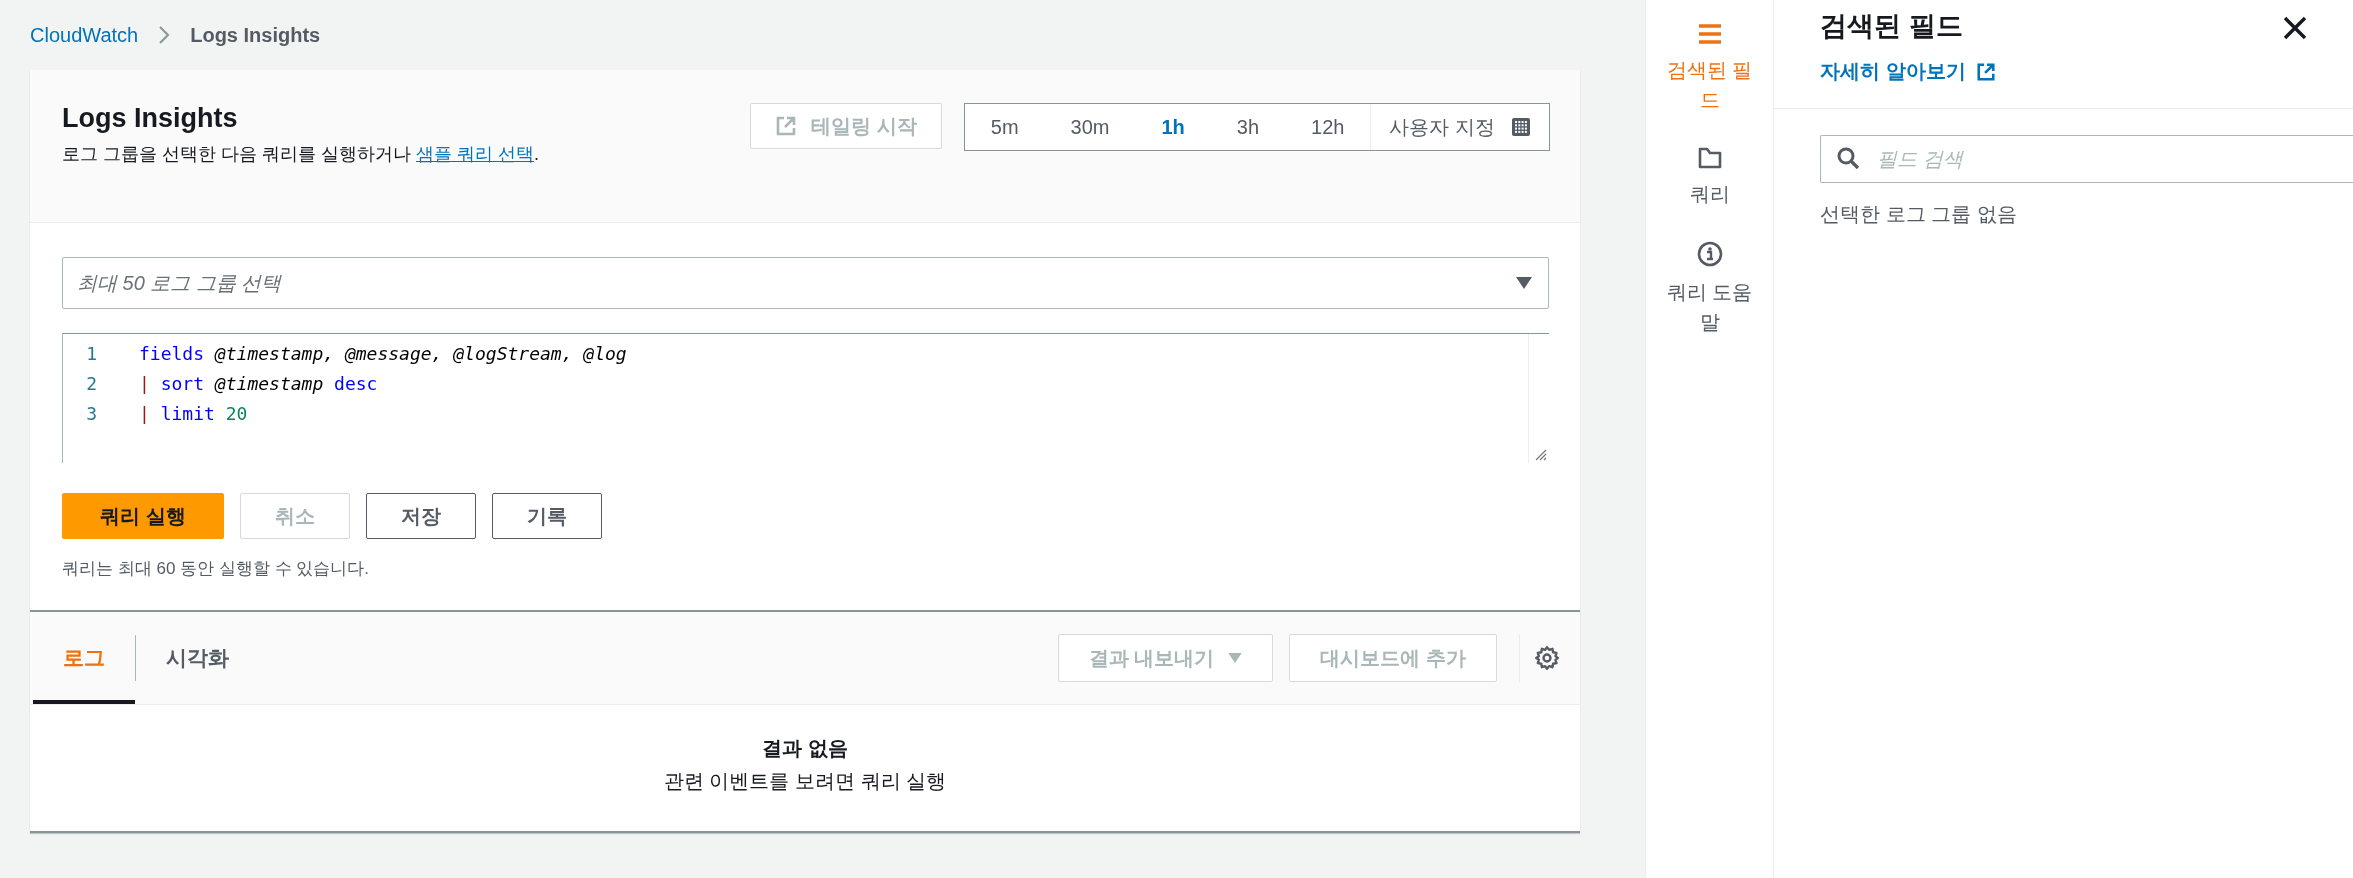  What do you see at coordinates (143, 516) in the screenshot?
I see `run-query-button: 쿼리 실행` at bounding box center [143, 516].